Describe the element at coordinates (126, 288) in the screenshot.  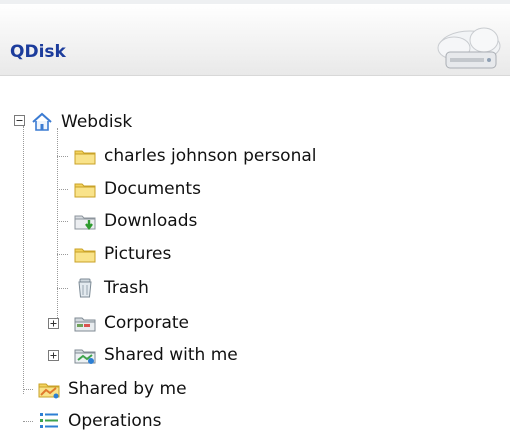
I see `tree-item-label: Trash` at that location.